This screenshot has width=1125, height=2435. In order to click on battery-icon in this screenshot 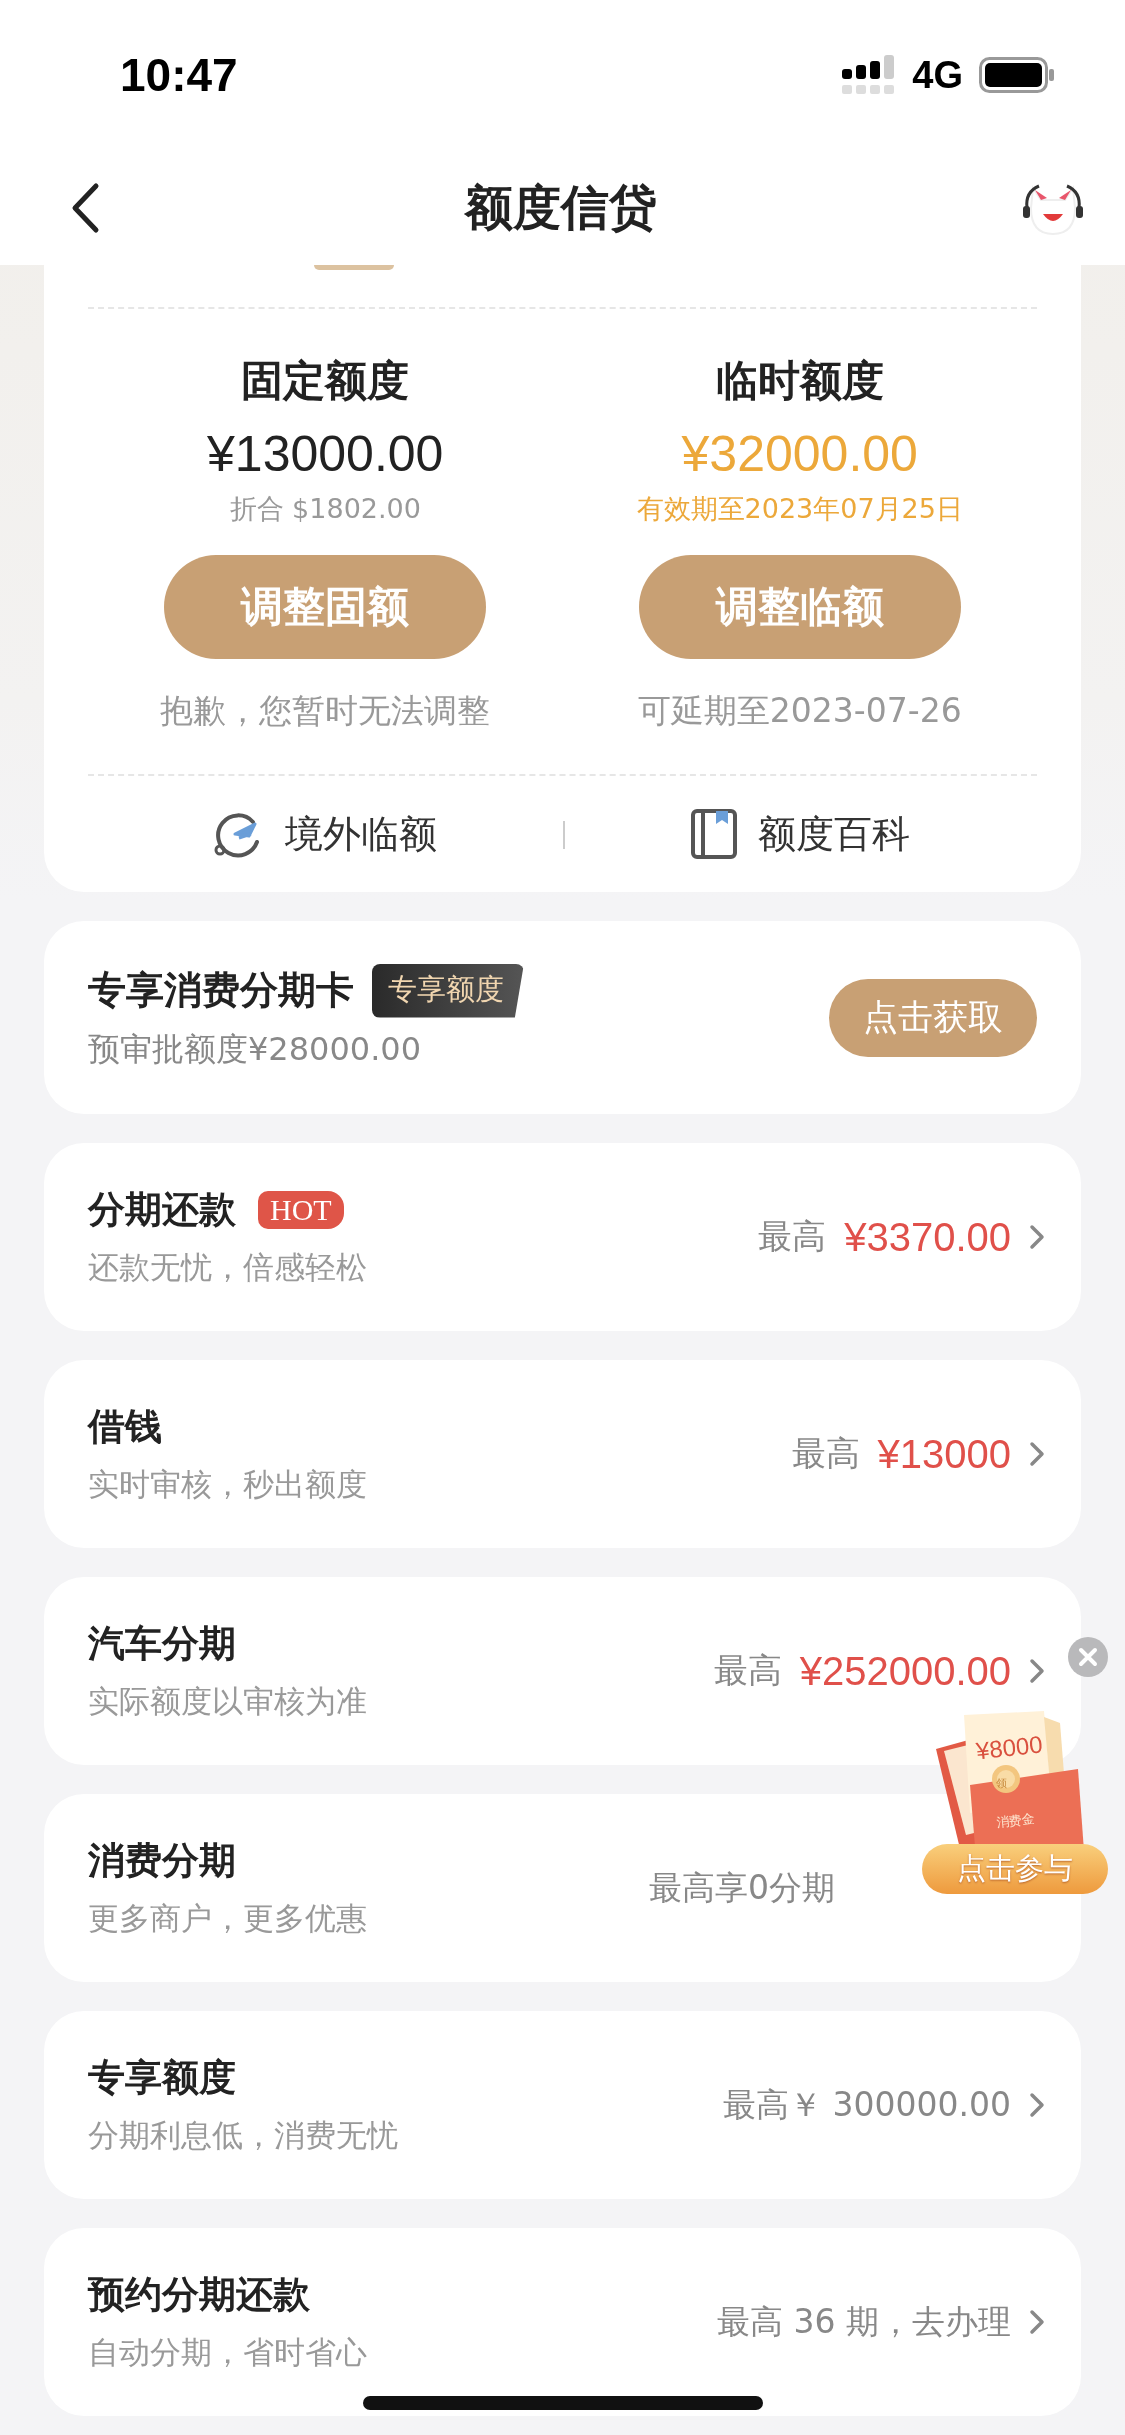, I will do `click(1017, 75)`.